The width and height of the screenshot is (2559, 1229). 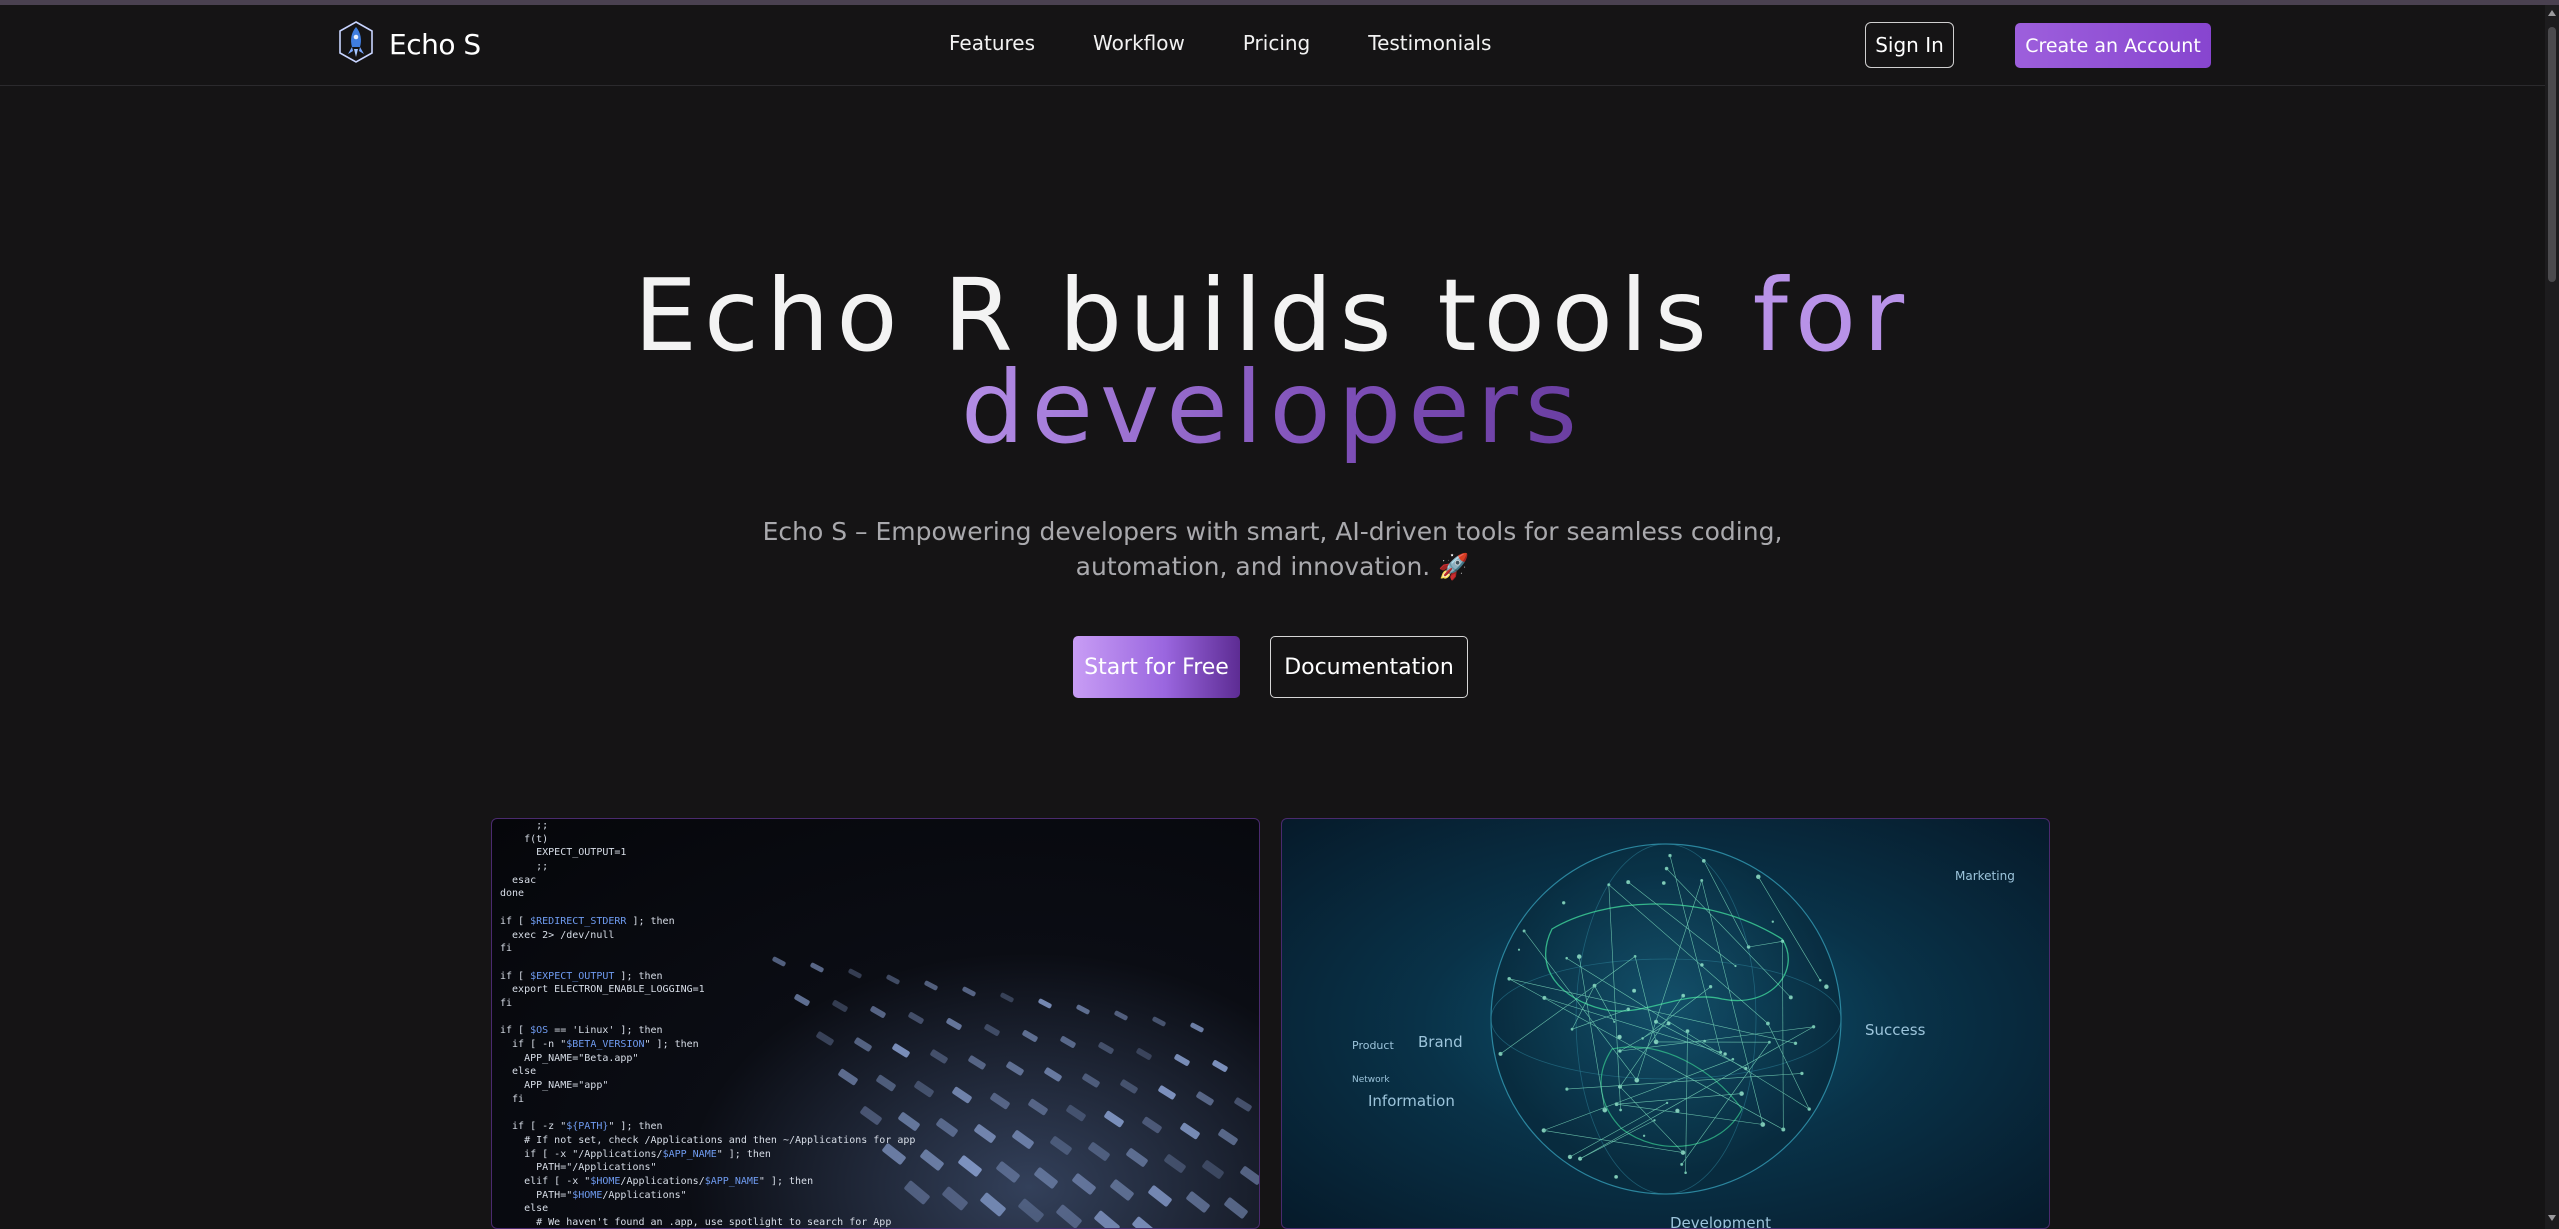 What do you see at coordinates (2552, 154) in the screenshot?
I see `scroll-thumb` at bounding box center [2552, 154].